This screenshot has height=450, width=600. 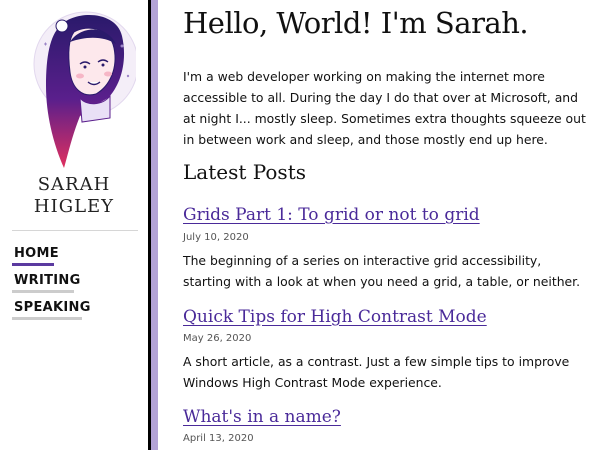 I want to click on nav-writing: WRITING, so click(x=47, y=280).